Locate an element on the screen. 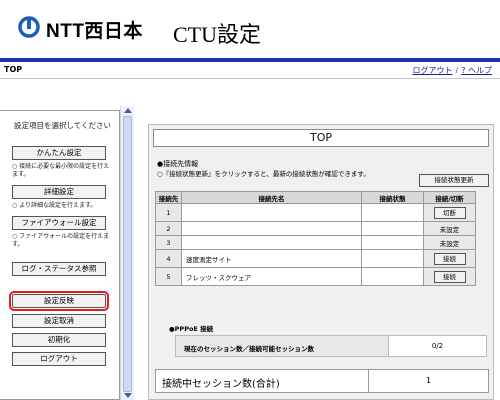 The width and height of the screenshot is (500, 400). column-header: 接続先 is located at coordinates (168, 197).